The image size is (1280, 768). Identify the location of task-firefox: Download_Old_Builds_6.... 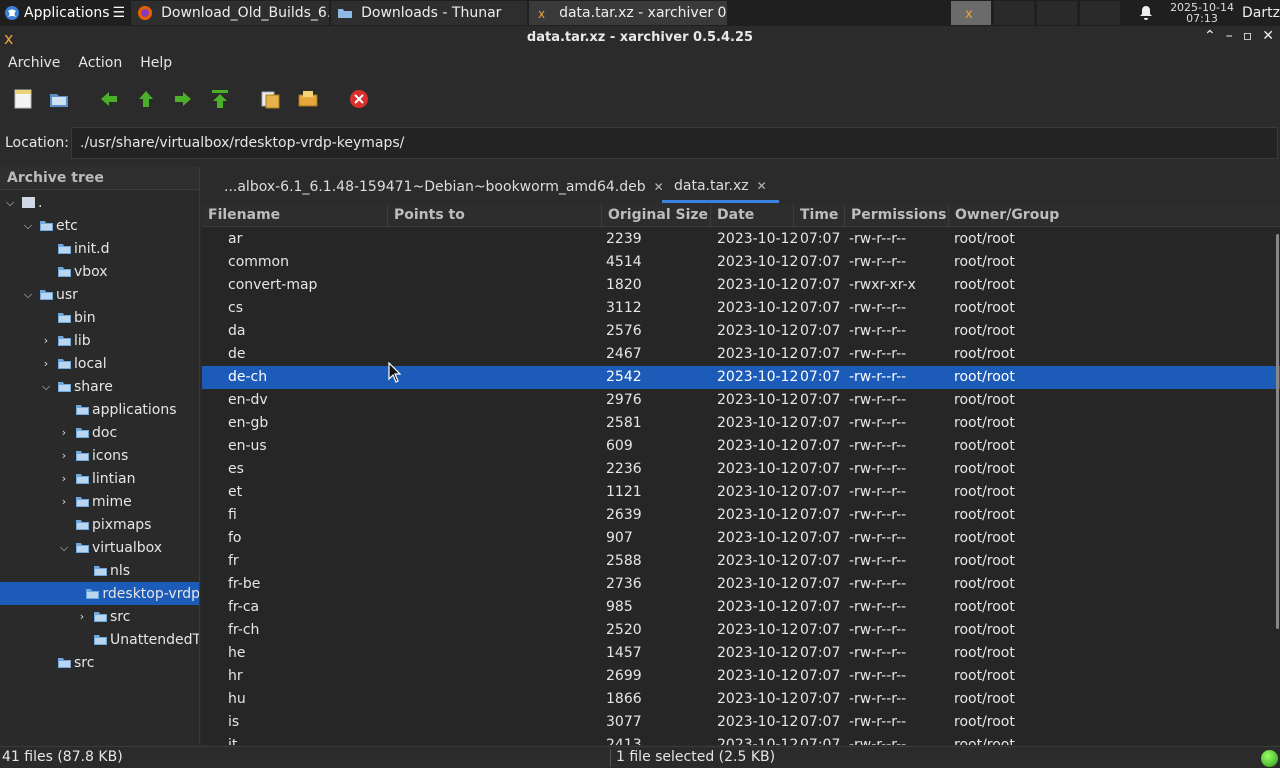
(230, 13).